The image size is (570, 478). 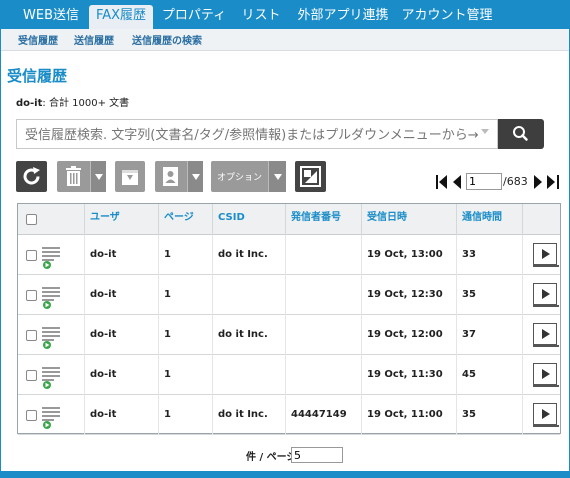 I want to click on tab-properties: プロパティ, so click(x=194, y=17).